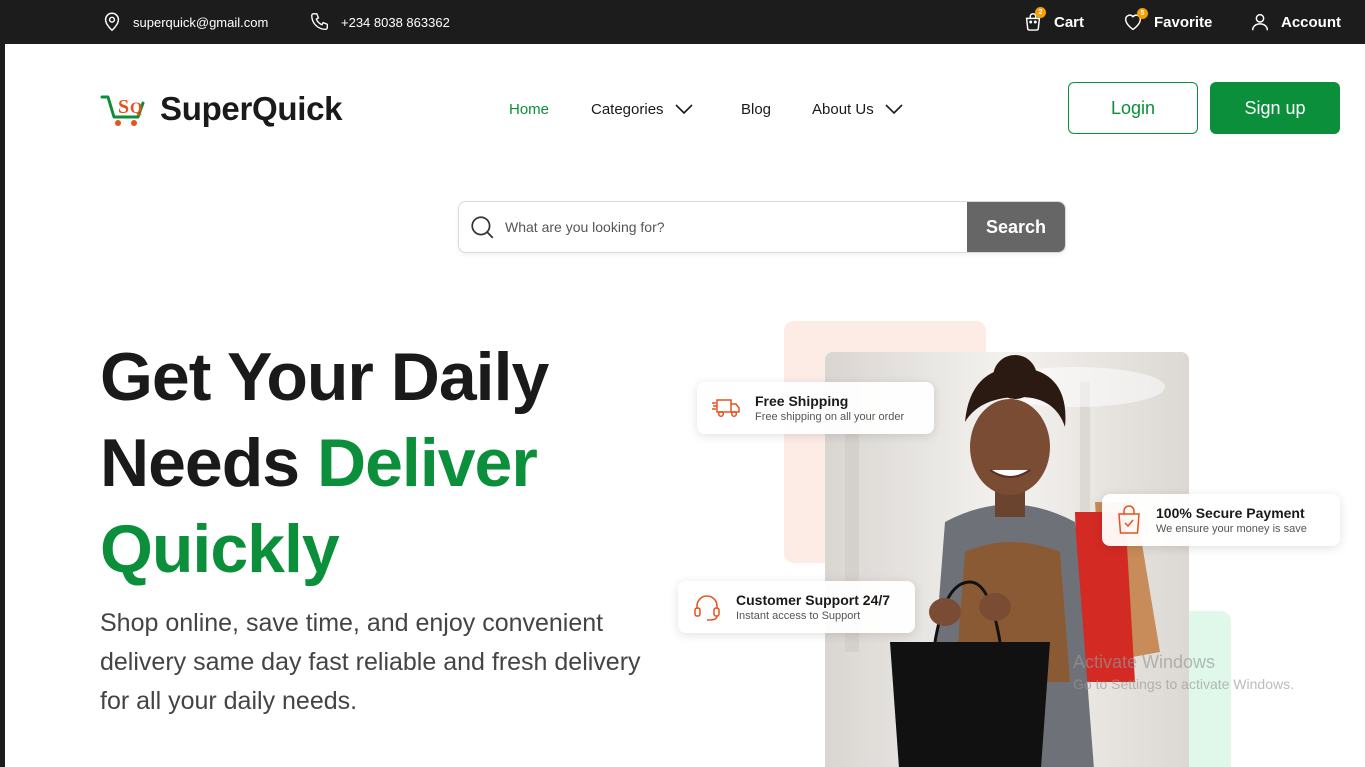 This screenshot has width=1365, height=767. I want to click on cart-label: Cart, so click(1069, 22).